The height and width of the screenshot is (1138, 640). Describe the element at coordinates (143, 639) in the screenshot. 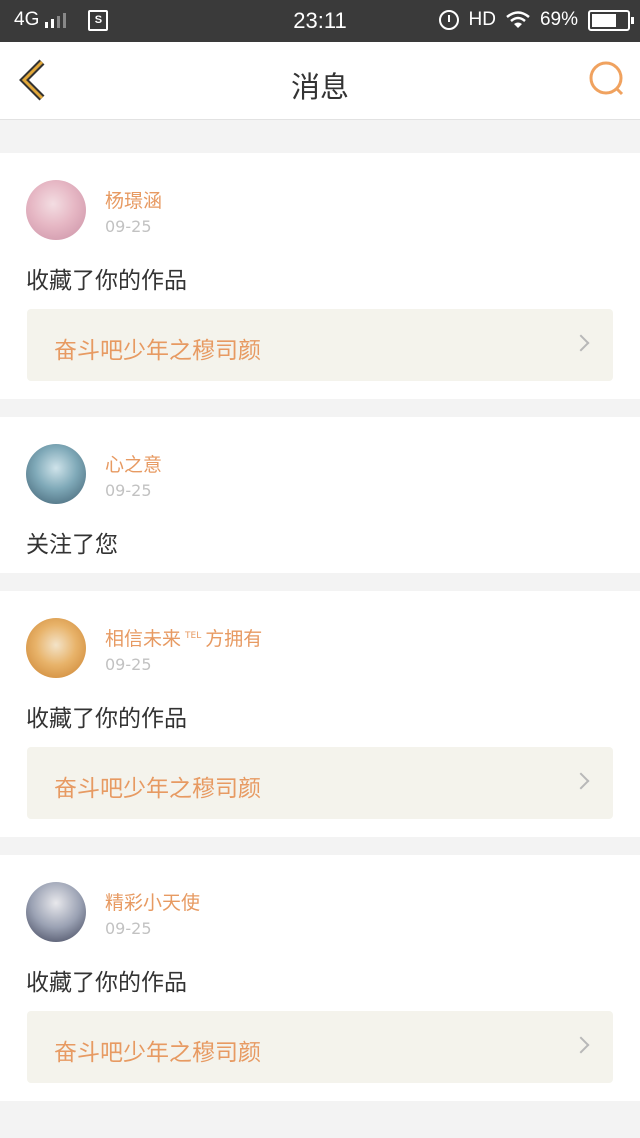

I see `user-name-main: 相信未来` at that location.